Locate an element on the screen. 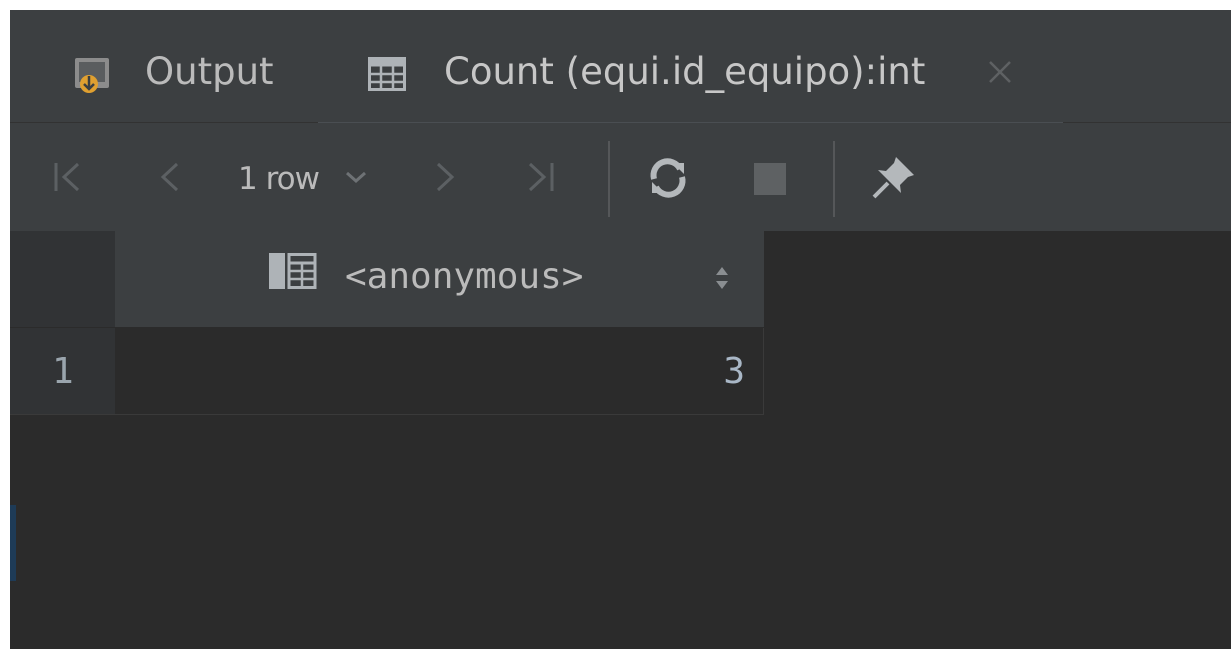 Image resolution: width=1231 pixels, height=649 pixels. stop-icon is located at coordinates (770, 179).